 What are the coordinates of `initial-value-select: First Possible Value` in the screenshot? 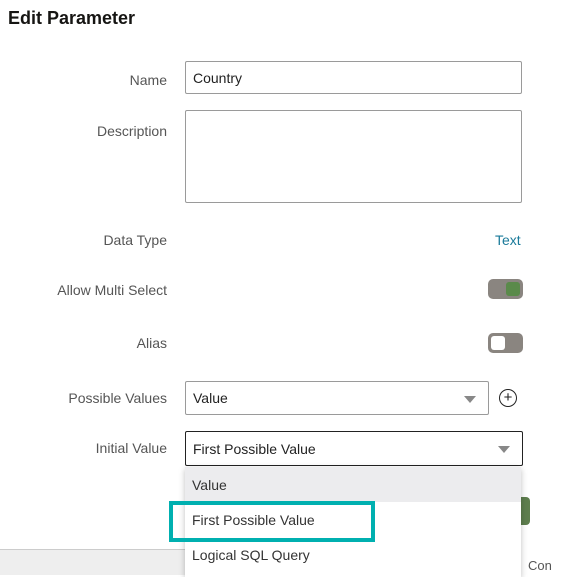 It's located at (354, 448).